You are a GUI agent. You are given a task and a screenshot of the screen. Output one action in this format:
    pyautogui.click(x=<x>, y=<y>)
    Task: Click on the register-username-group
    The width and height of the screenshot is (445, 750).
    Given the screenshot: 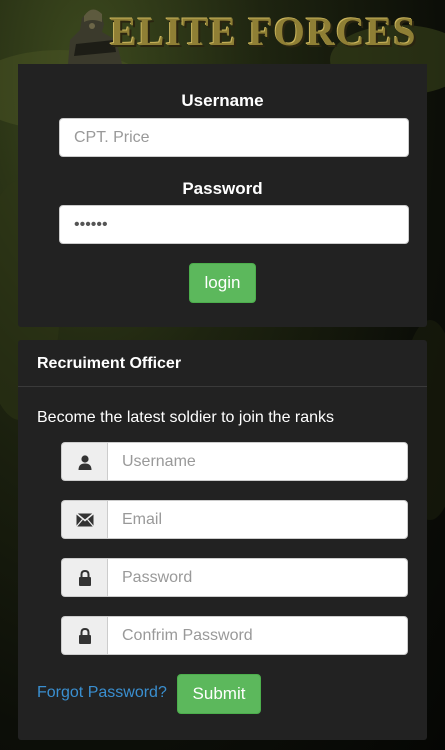 What is the action you would take?
    pyautogui.click(x=234, y=461)
    